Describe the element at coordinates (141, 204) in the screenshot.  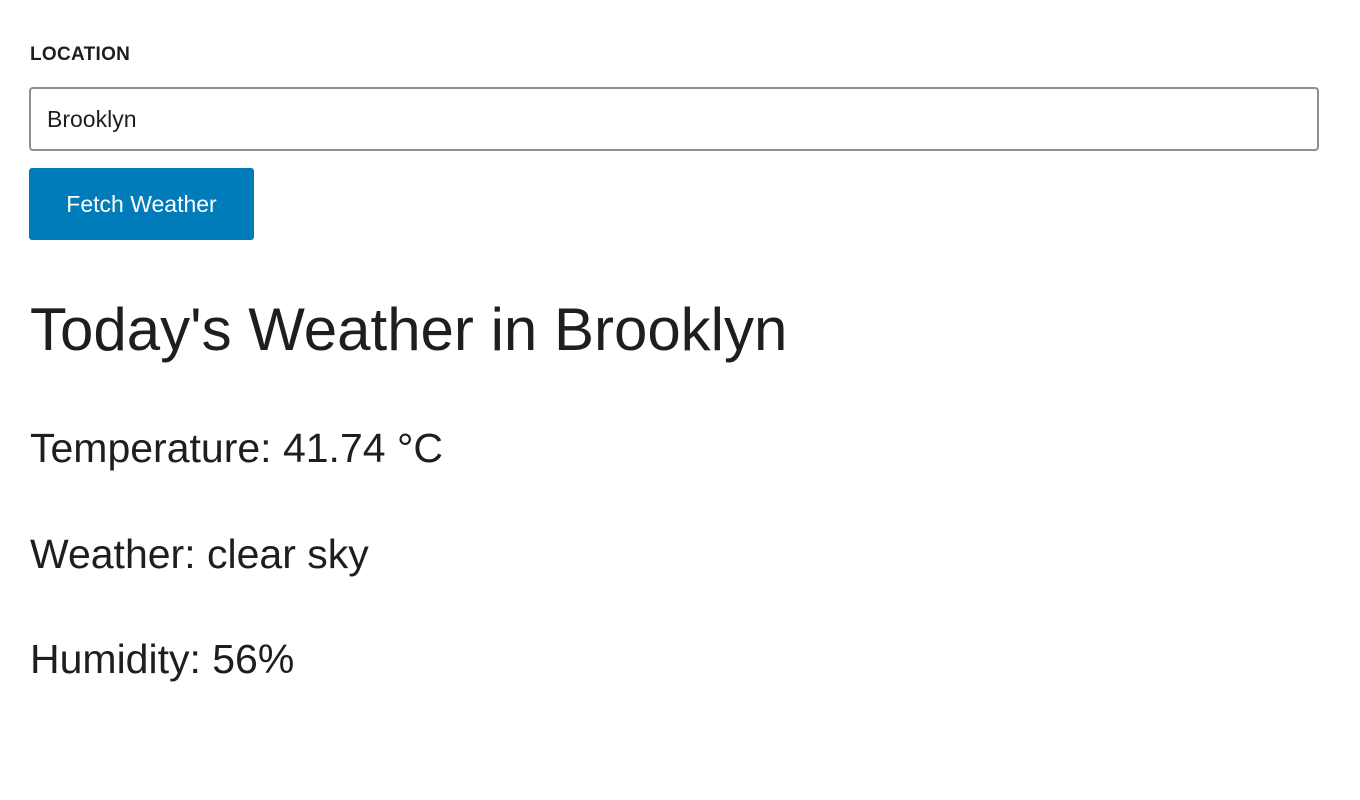
I see `fetch-weather-button: Fetch Weather` at that location.